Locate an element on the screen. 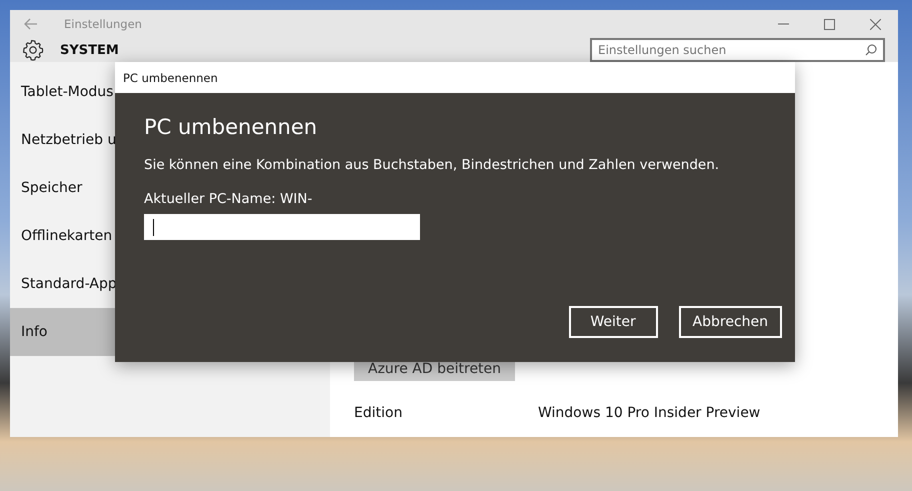  close-icon is located at coordinates (875, 24).